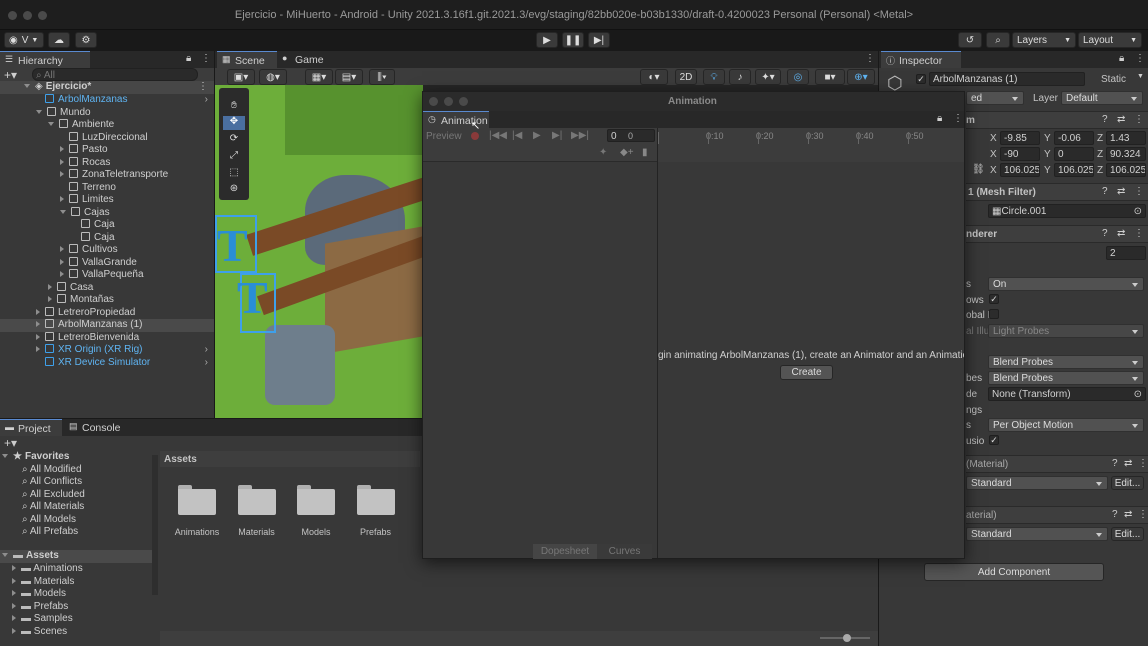 The height and width of the screenshot is (646, 1148). I want to click on layout-dropdown: Layout ▼, so click(1110, 40).